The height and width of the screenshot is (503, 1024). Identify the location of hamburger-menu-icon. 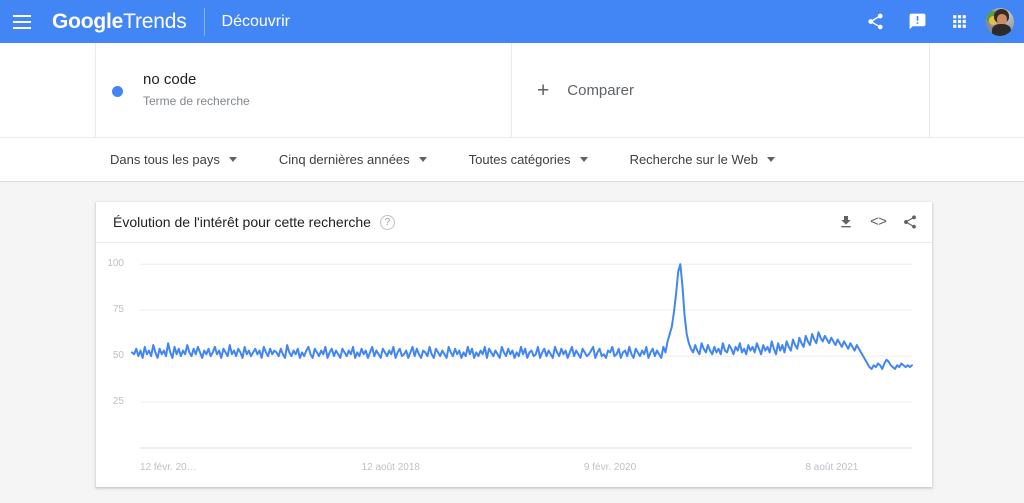
(22, 22).